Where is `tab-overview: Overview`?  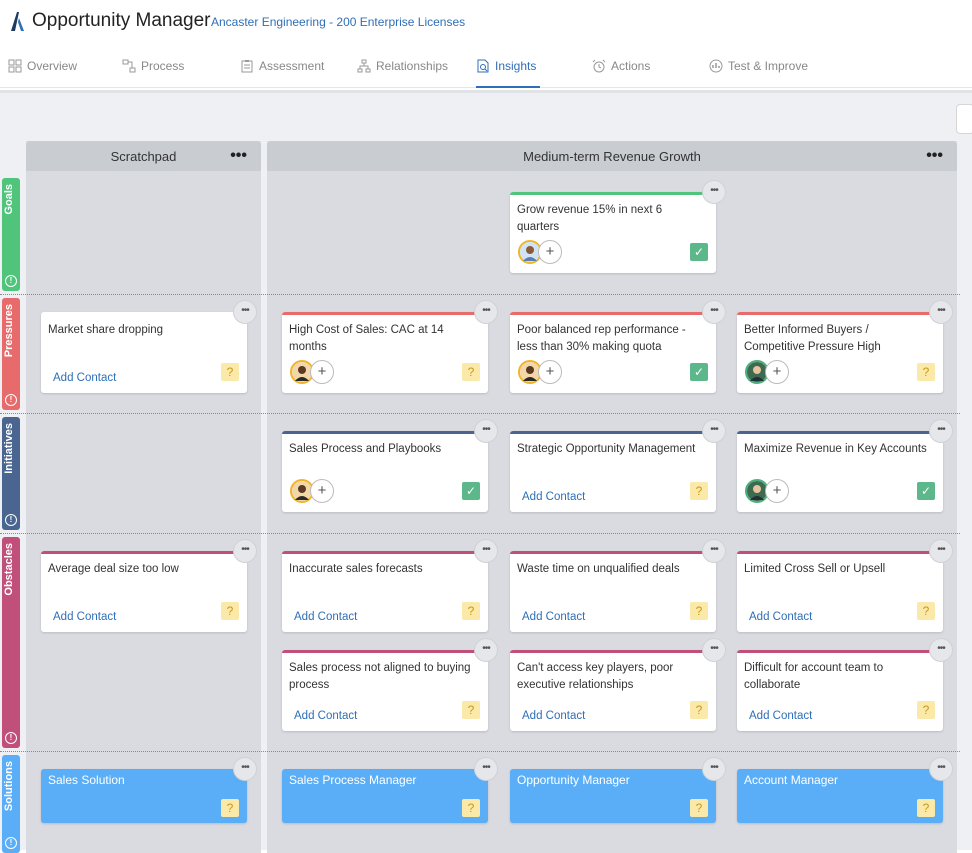 tab-overview: Overview is located at coordinates (42, 66).